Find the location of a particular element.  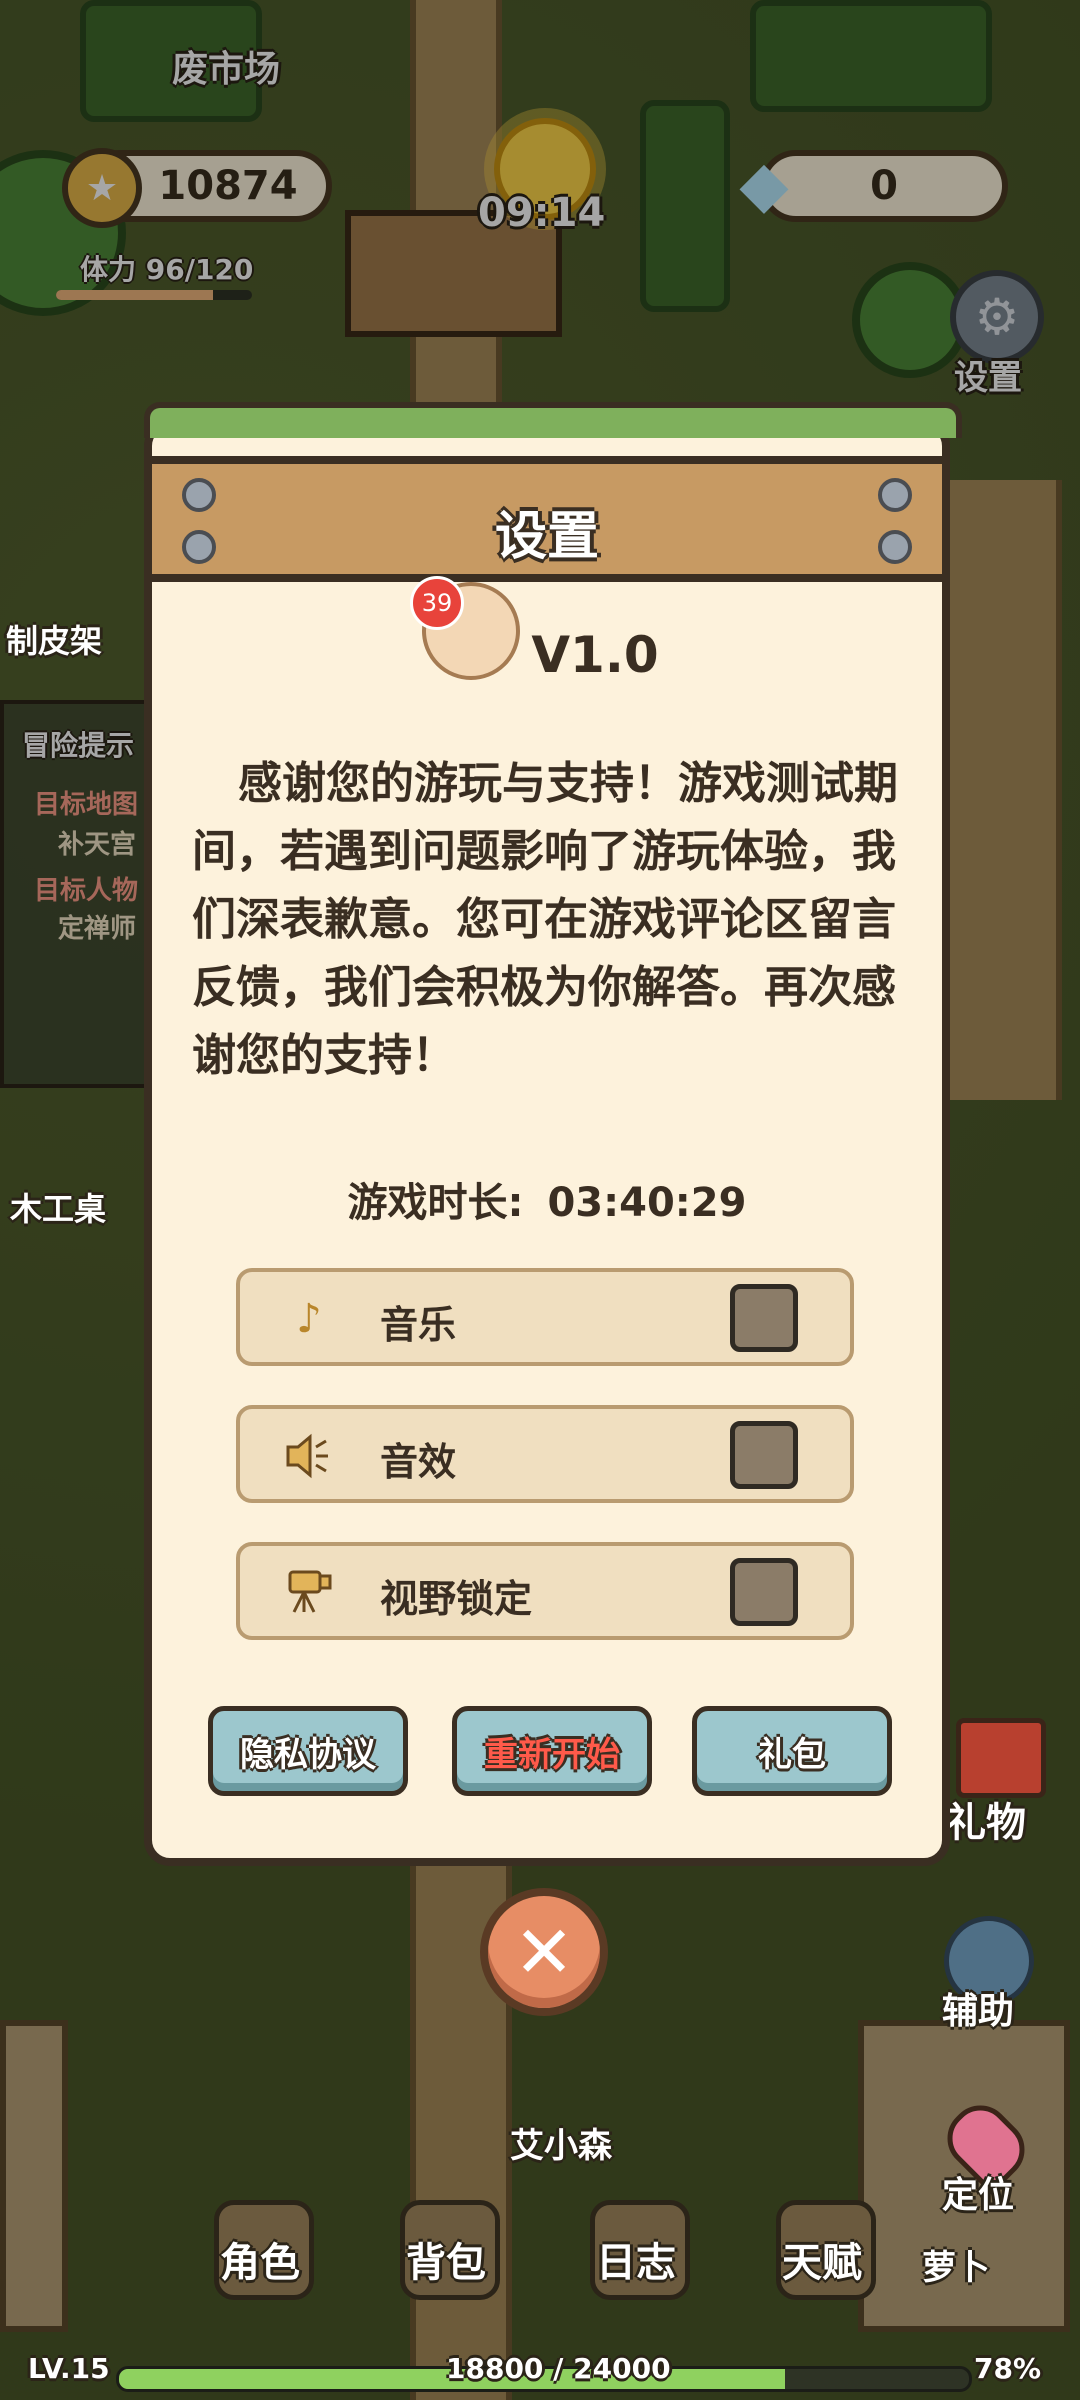

version-number: V1.0 is located at coordinates (595, 655).